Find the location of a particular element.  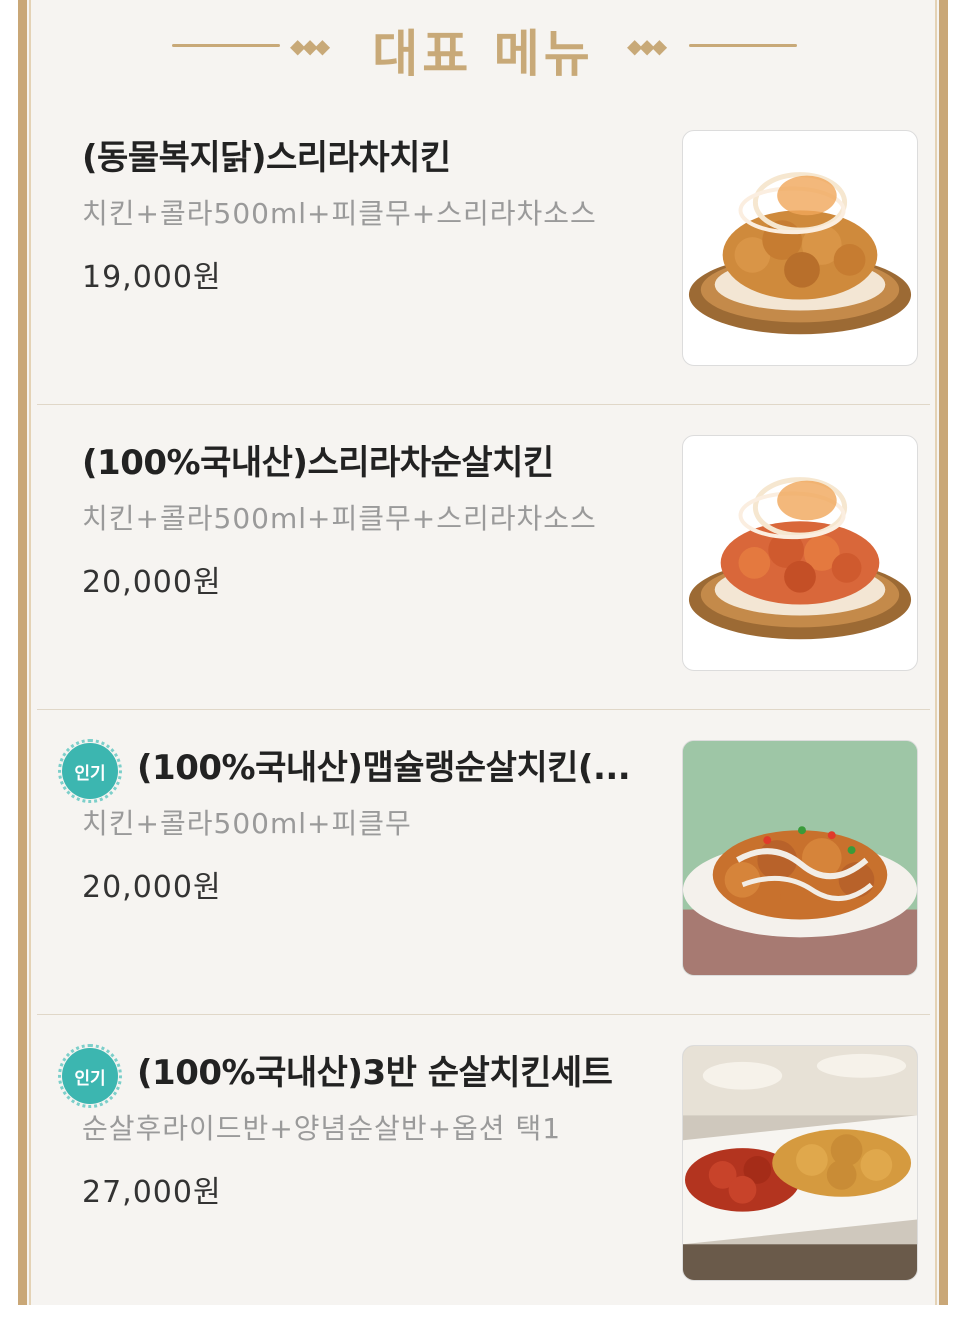

ornament-line is located at coordinates (743, 45).